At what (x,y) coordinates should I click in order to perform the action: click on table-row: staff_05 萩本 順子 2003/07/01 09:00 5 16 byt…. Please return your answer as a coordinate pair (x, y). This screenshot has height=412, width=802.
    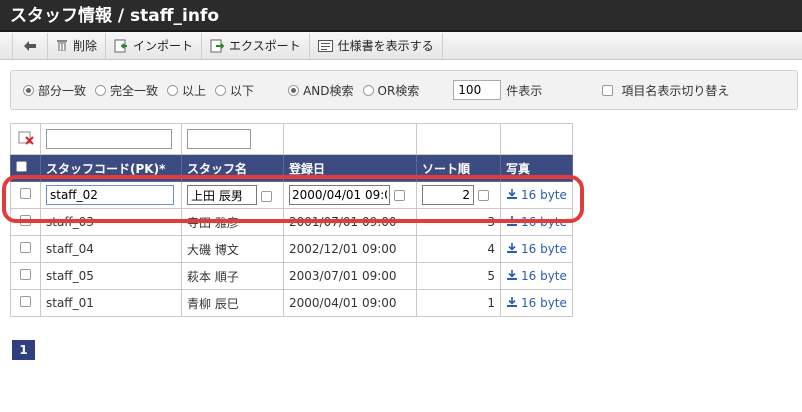
    Looking at the image, I should click on (291, 276).